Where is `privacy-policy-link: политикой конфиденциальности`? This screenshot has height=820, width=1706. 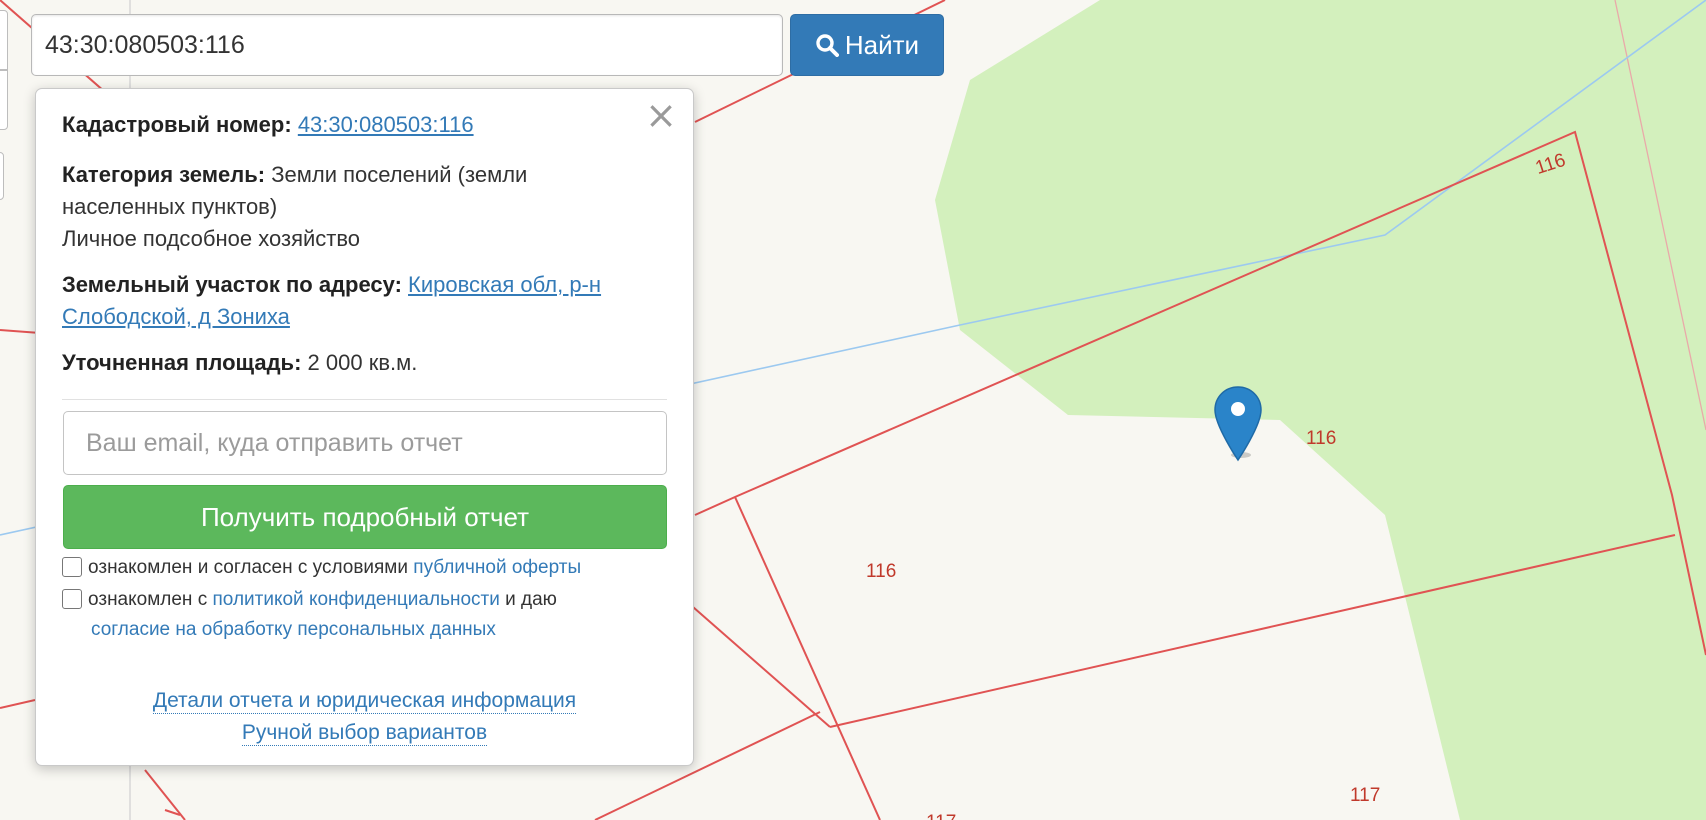
privacy-policy-link: политикой конфиденциальности is located at coordinates (356, 599).